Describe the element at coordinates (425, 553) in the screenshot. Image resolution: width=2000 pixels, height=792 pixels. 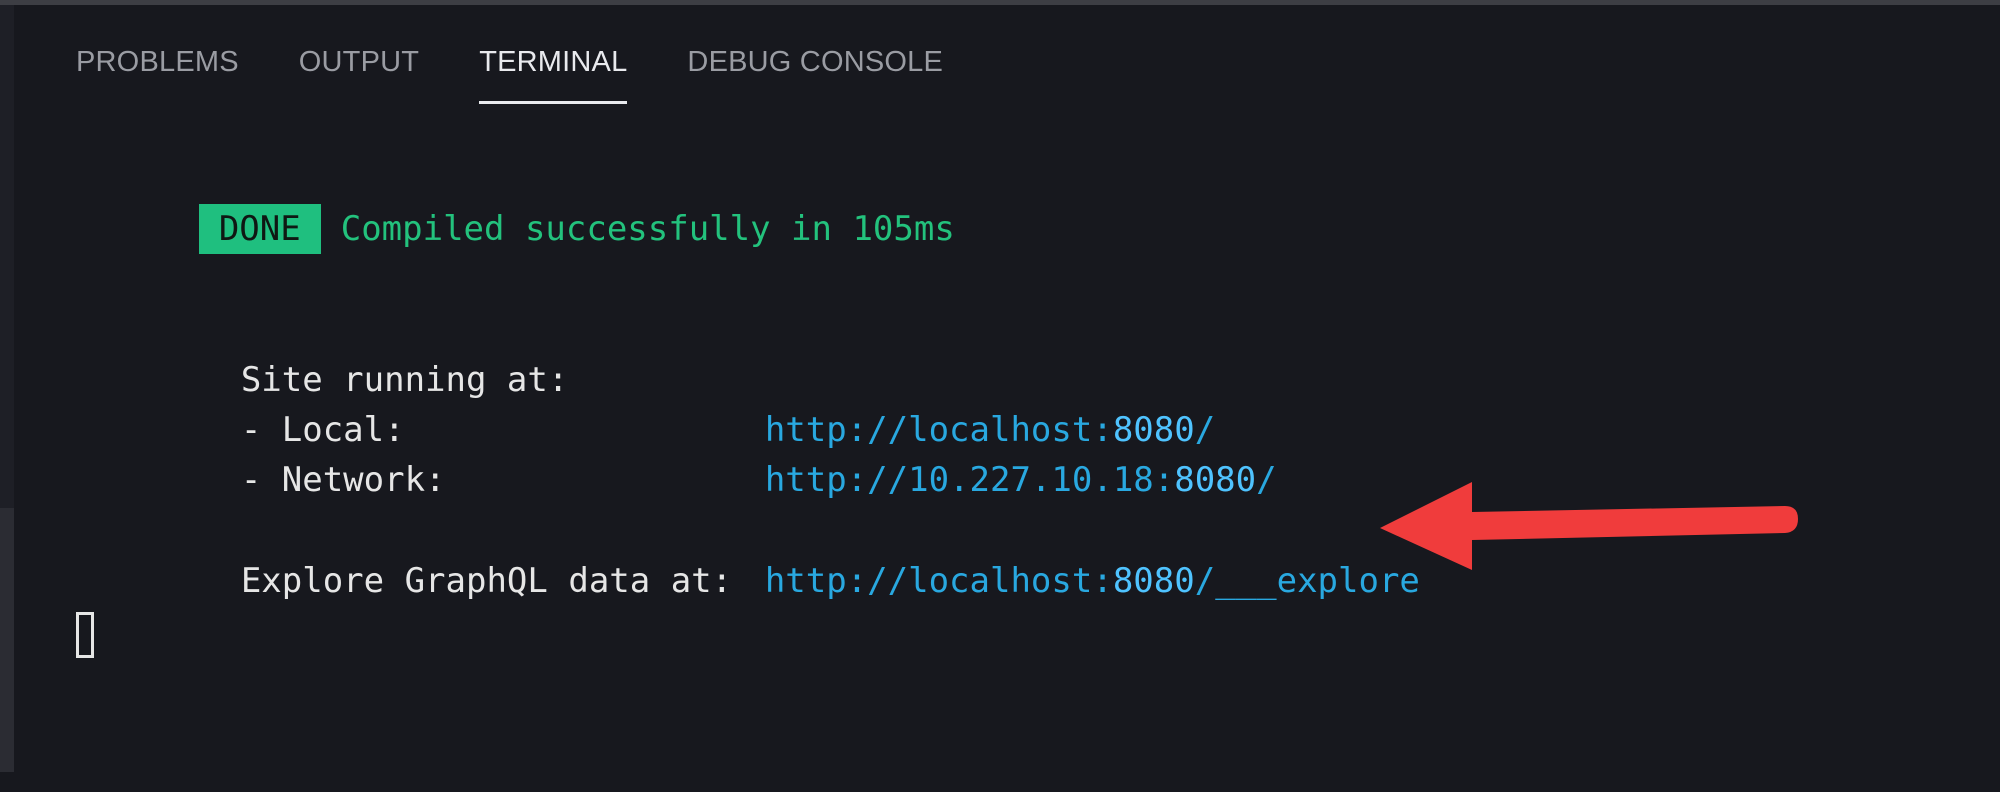
I see `graphql-line: Explore GraphQL data at:` at that location.